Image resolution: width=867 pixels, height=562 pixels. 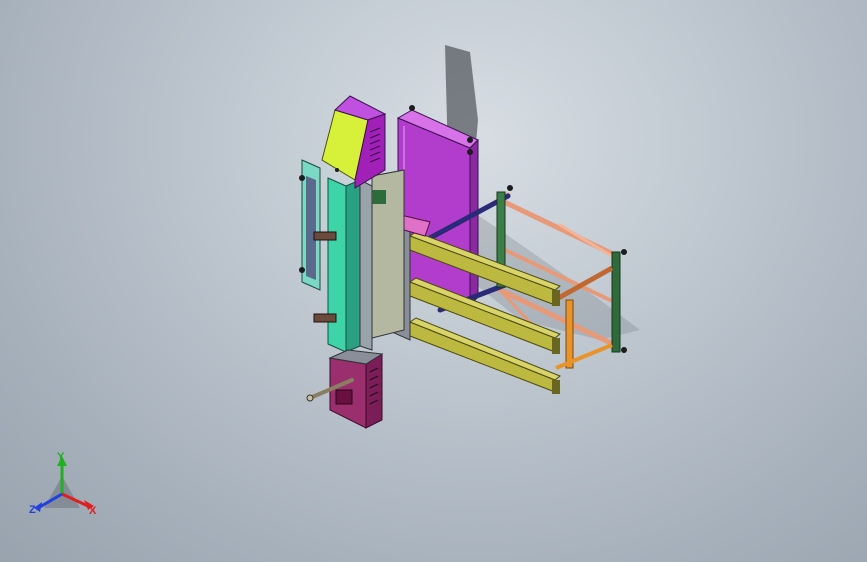 I want to click on coordinate-triad, so click(x=64, y=484).